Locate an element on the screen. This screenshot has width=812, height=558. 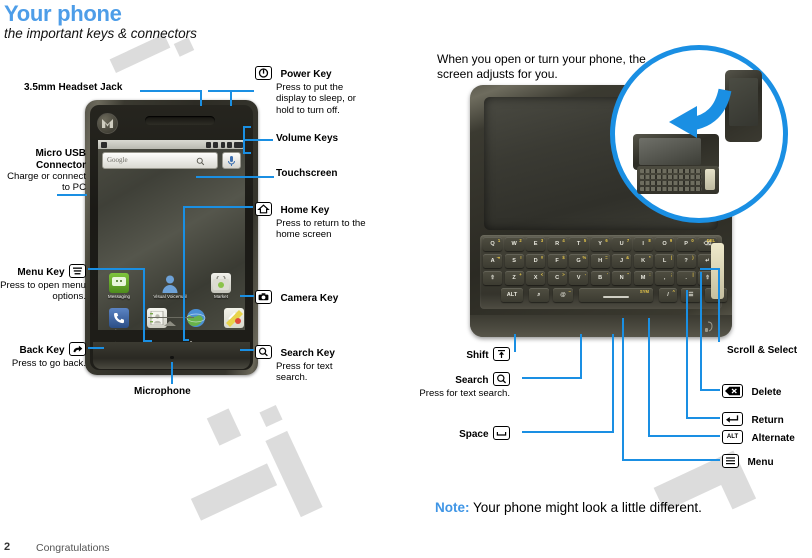
keyboard-key: @ ~ is located at coordinates (563, 295).